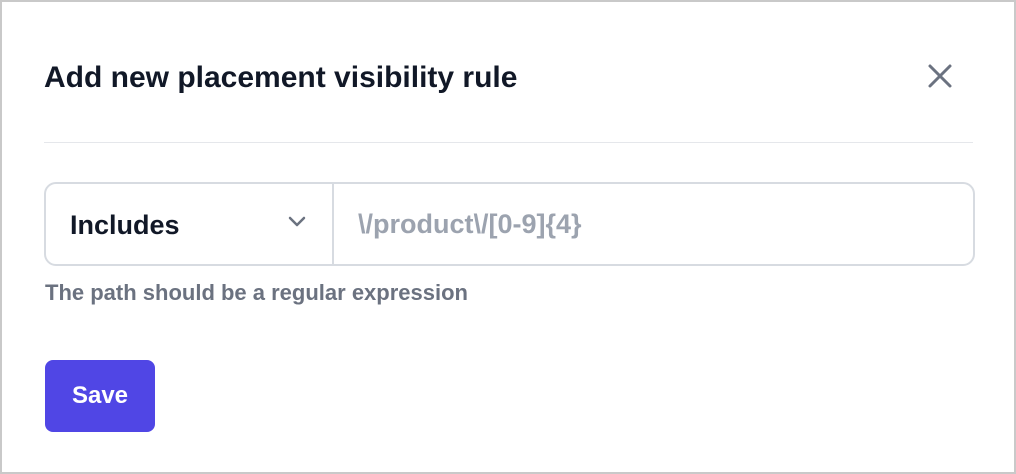  What do you see at coordinates (100, 396) in the screenshot?
I see `save-button: Save` at bounding box center [100, 396].